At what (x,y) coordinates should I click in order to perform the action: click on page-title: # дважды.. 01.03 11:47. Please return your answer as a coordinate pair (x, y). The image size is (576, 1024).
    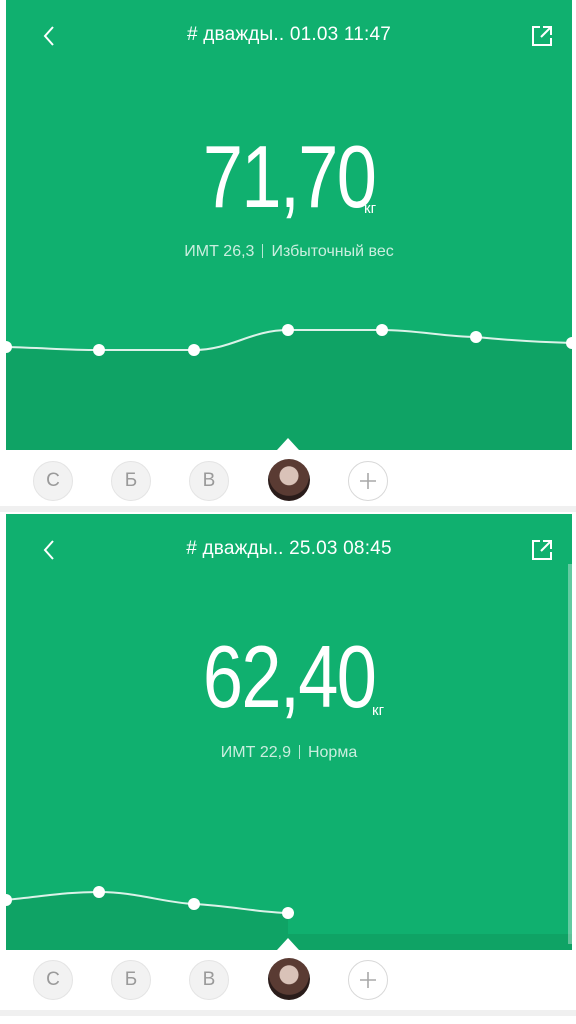
    Looking at the image, I should click on (289, 34).